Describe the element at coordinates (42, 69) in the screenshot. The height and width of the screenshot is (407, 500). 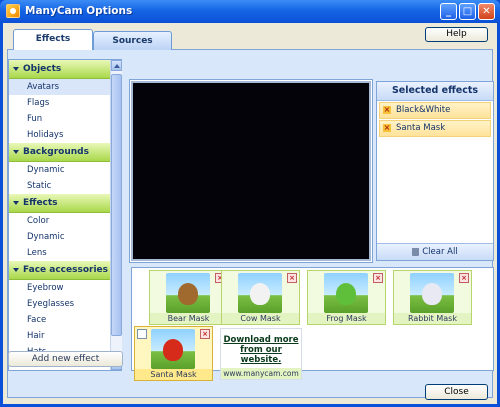
I see `category-title: Objects` at that location.